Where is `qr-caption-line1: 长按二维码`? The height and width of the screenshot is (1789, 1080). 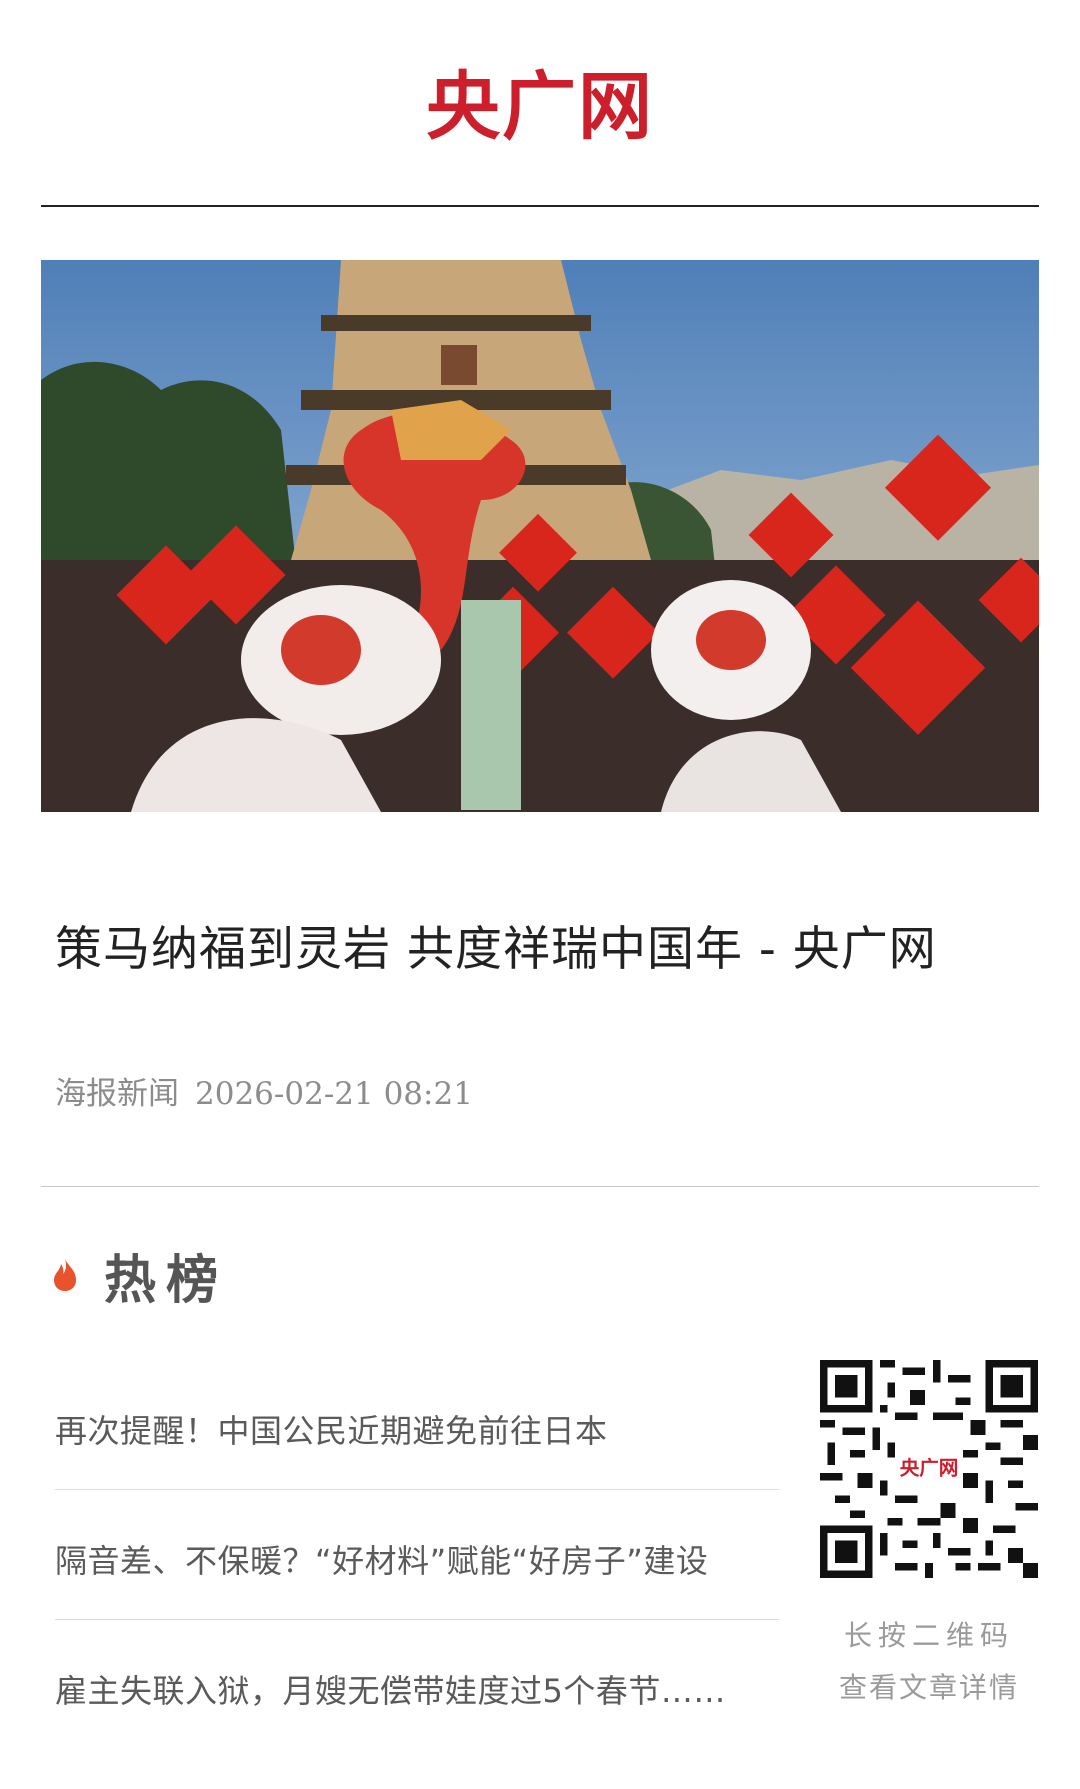 qr-caption-line1: 长按二维码 is located at coordinates (928, 1635).